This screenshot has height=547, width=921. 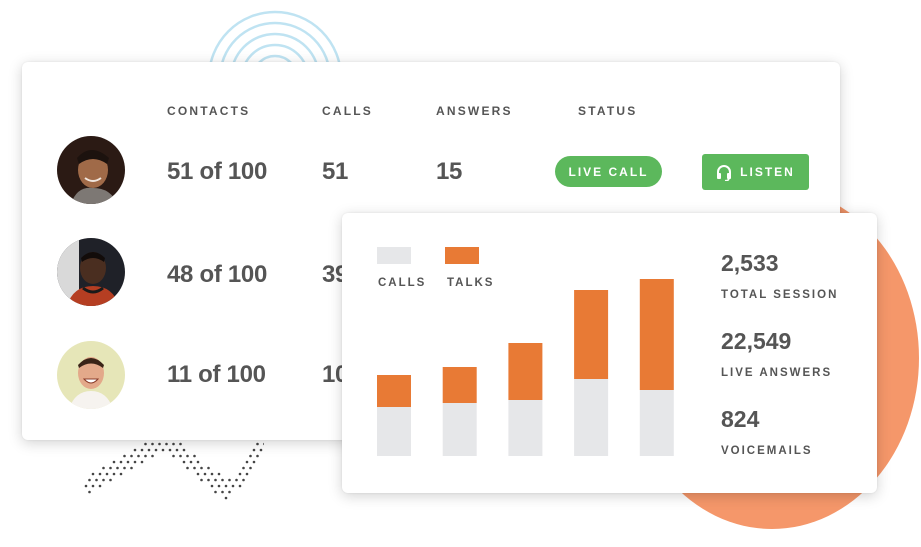 What do you see at coordinates (275, 40) in the screenshot?
I see `decorative-rings` at bounding box center [275, 40].